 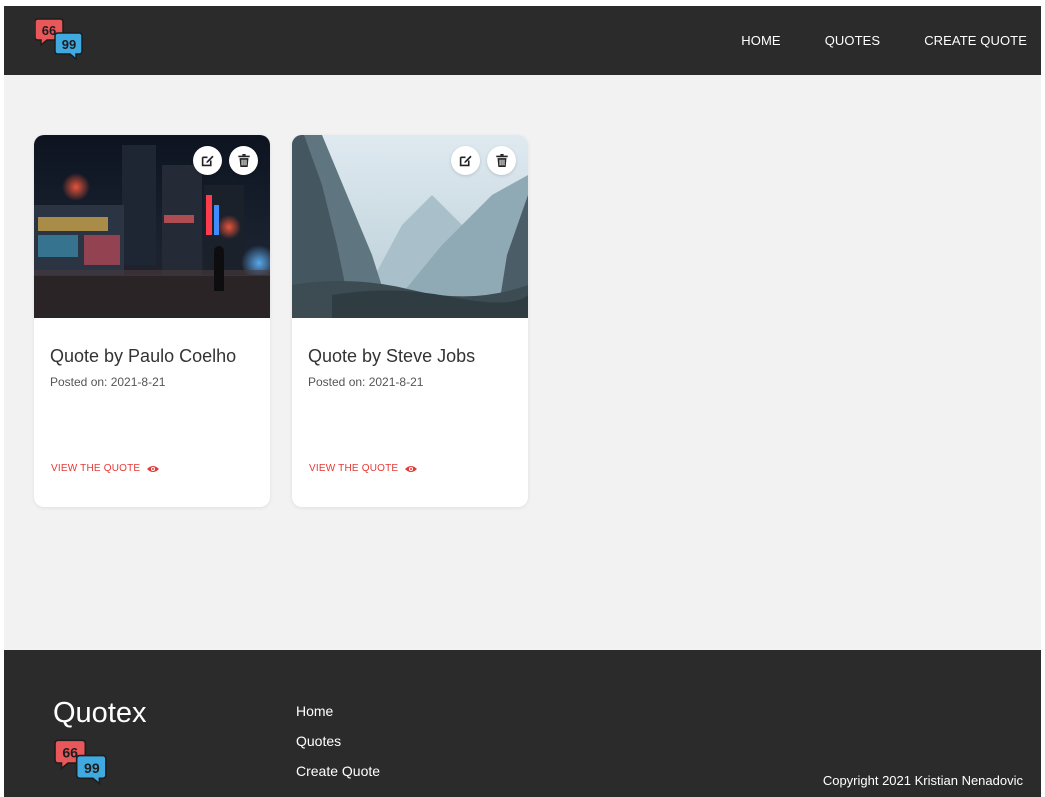 What do you see at coordinates (760, 40) in the screenshot?
I see `nav-link-home: HOME` at bounding box center [760, 40].